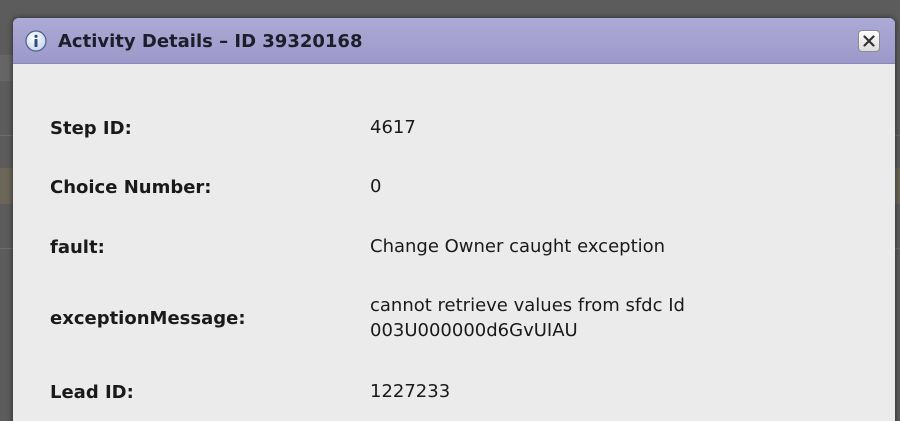 Image resolution: width=900 pixels, height=421 pixels. I want to click on detail-label: exceptionMessage:, so click(148, 318).